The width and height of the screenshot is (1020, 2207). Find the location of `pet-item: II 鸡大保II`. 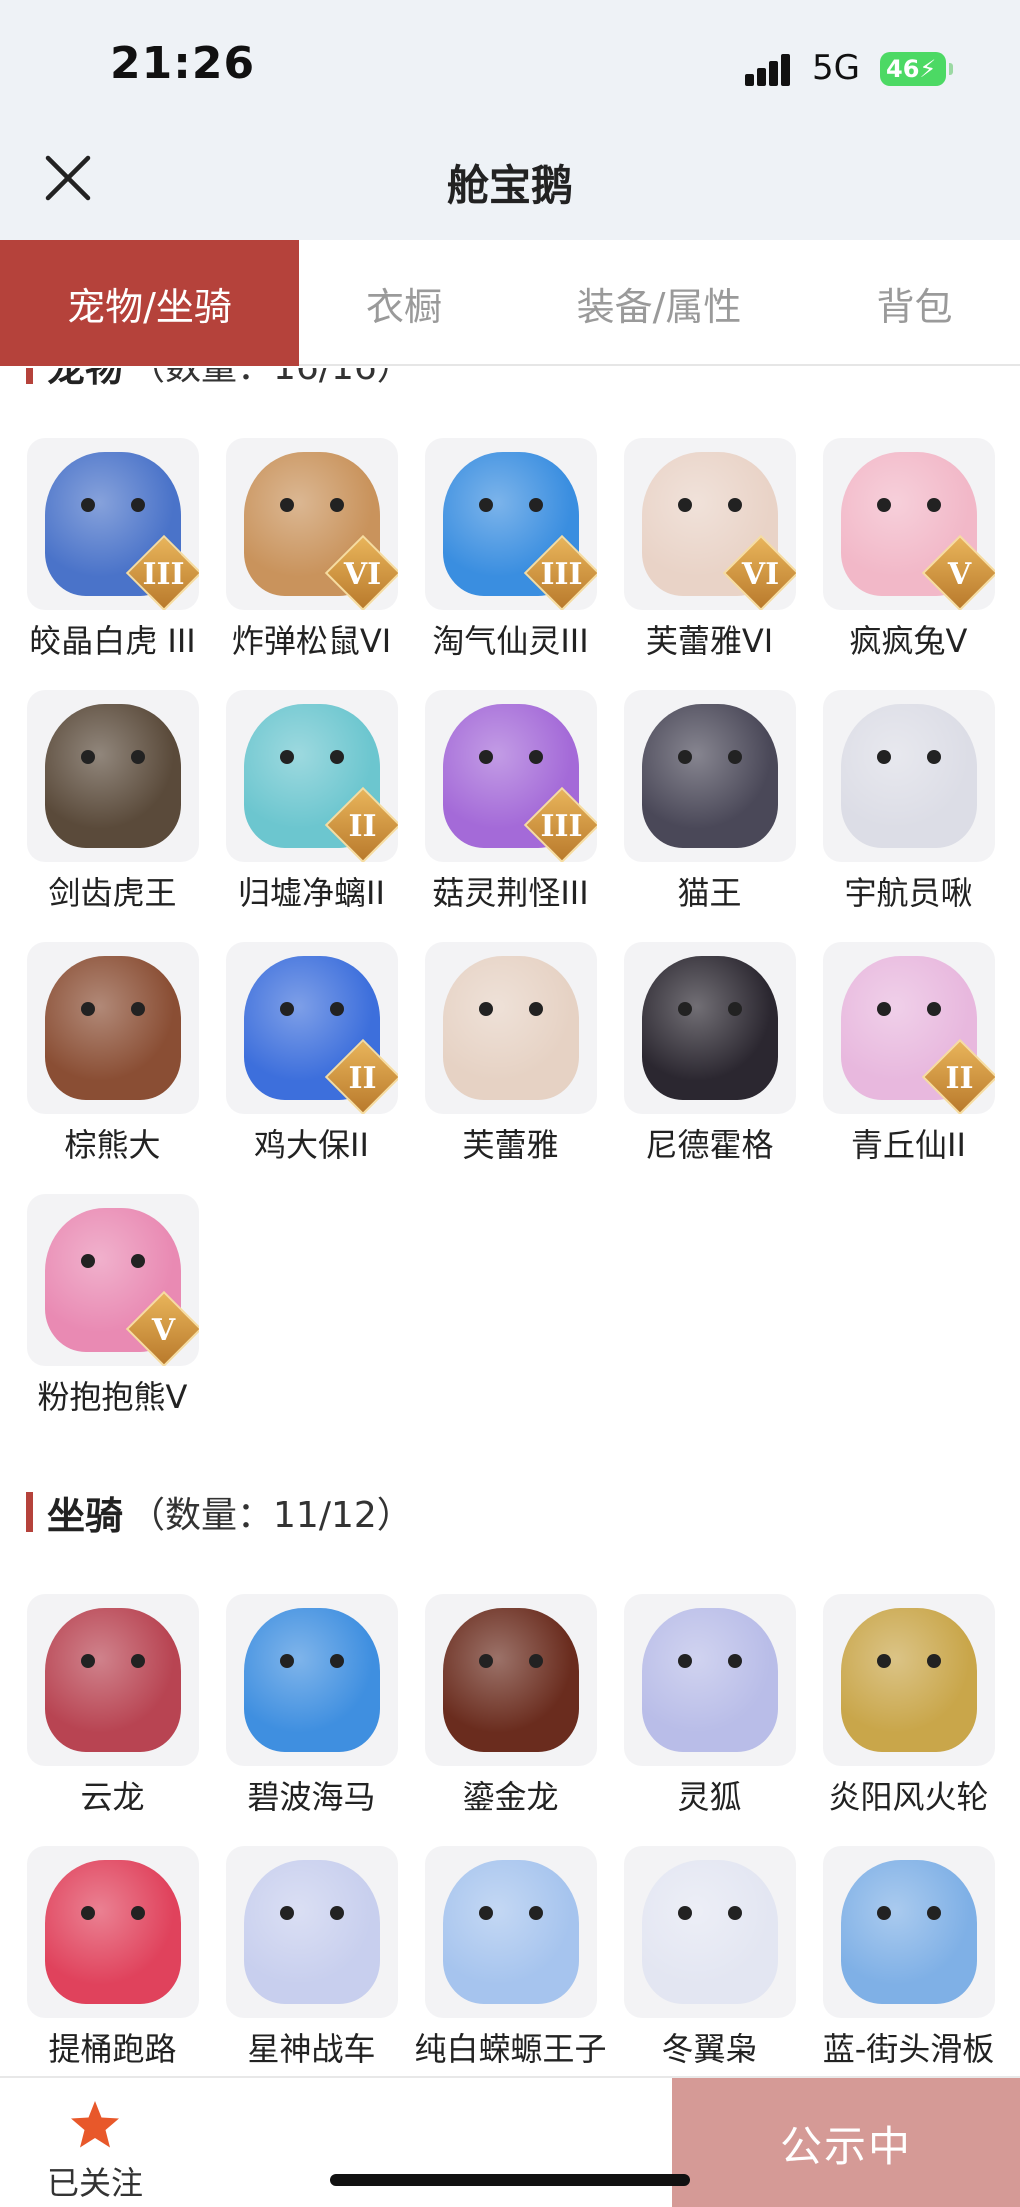

pet-item: II 鸡大保II is located at coordinates (311, 1054).